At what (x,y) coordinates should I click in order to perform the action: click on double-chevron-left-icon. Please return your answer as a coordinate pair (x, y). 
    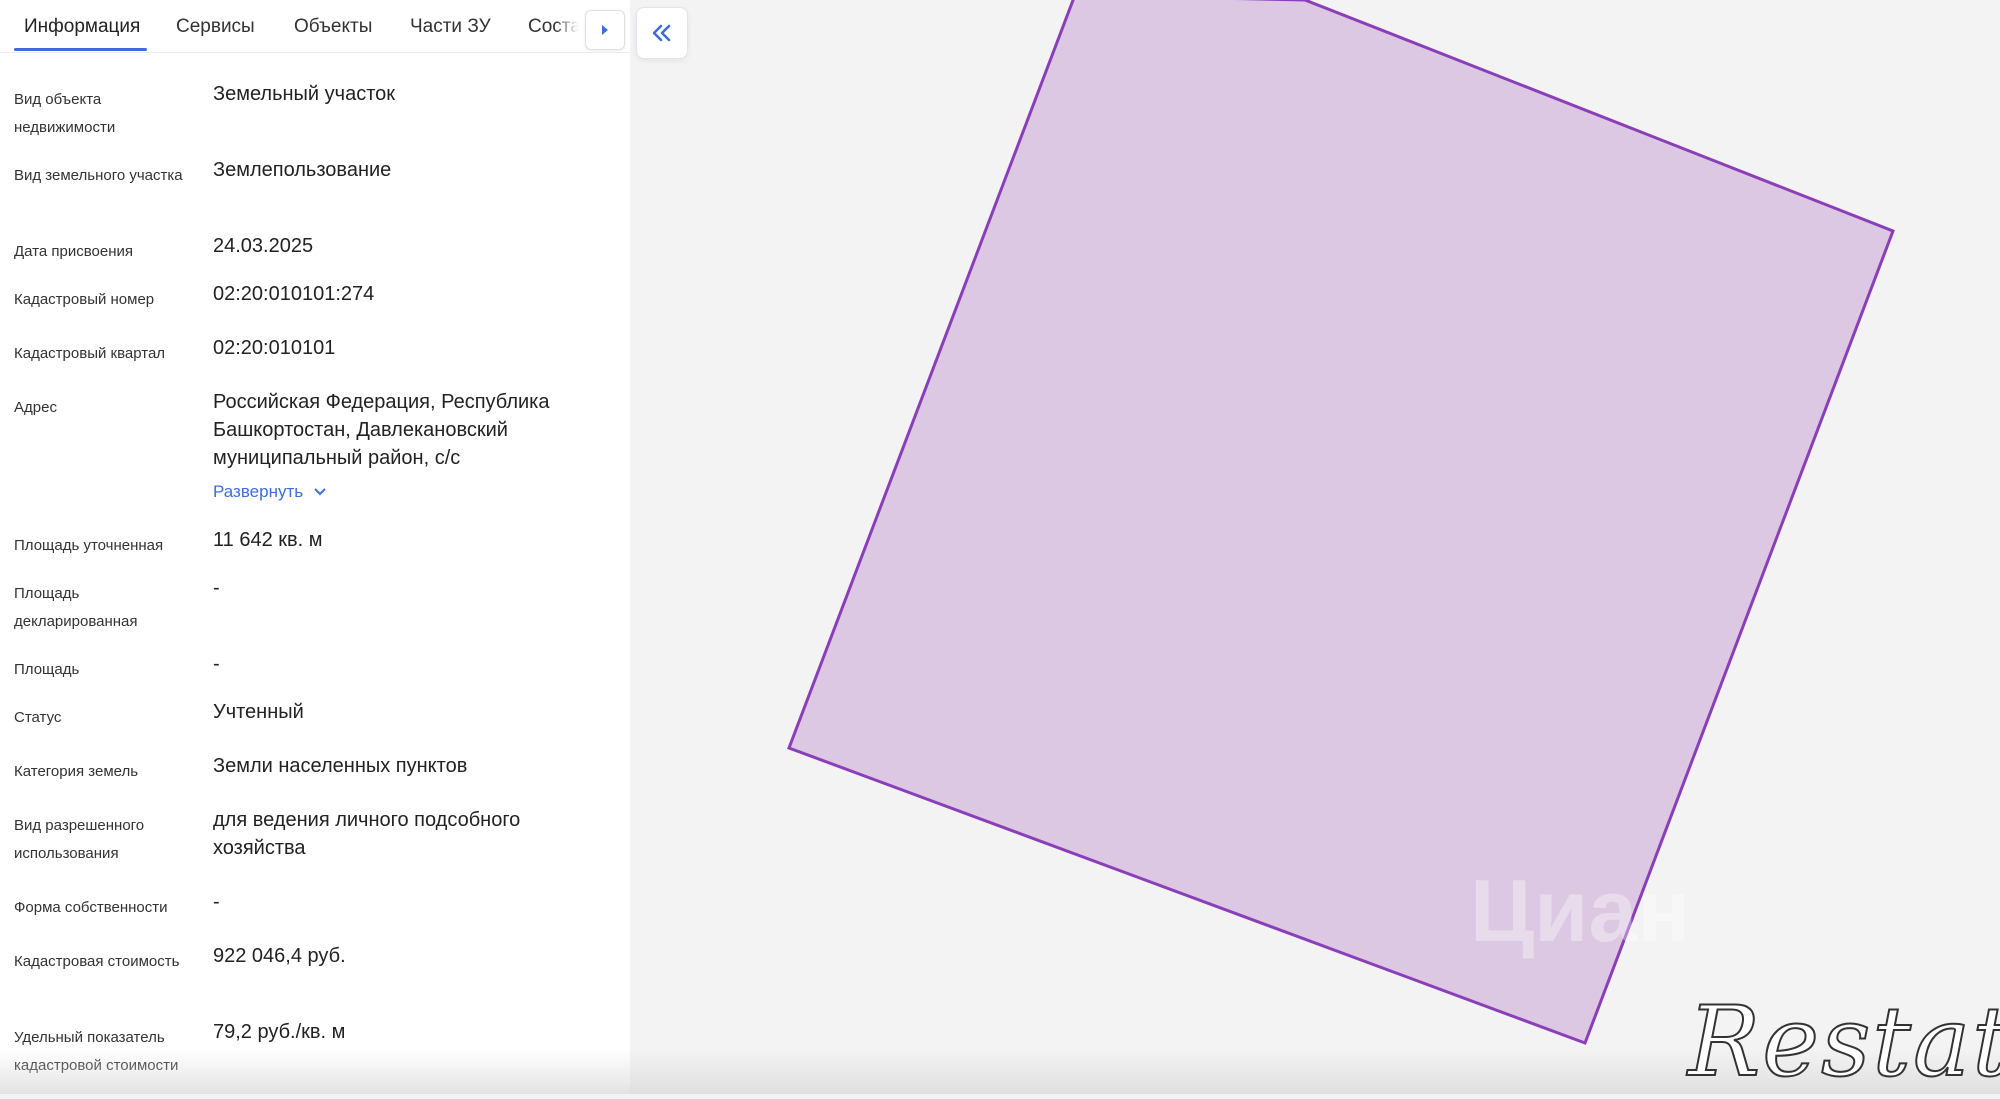
    Looking at the image, I should click on (661, 33).